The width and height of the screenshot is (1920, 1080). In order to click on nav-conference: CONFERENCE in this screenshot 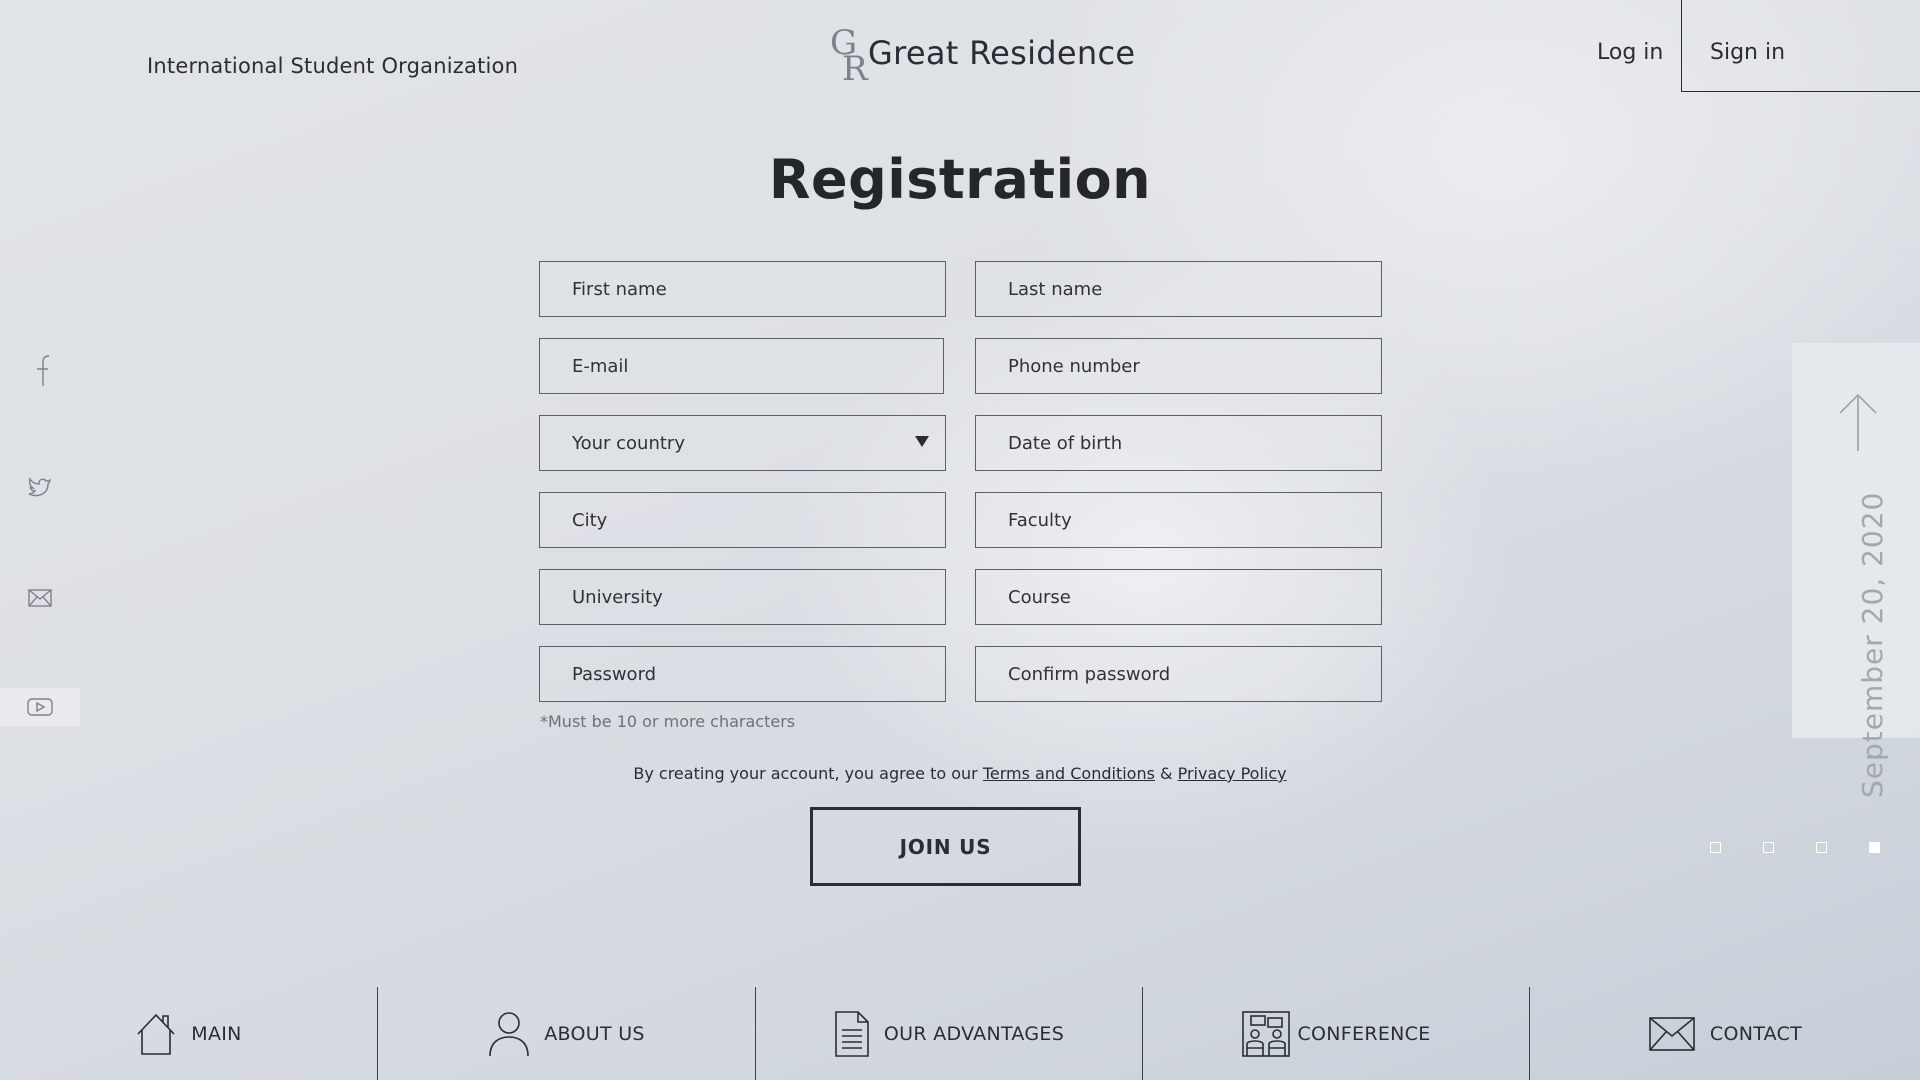, I will do `click(1335, 1033)`.